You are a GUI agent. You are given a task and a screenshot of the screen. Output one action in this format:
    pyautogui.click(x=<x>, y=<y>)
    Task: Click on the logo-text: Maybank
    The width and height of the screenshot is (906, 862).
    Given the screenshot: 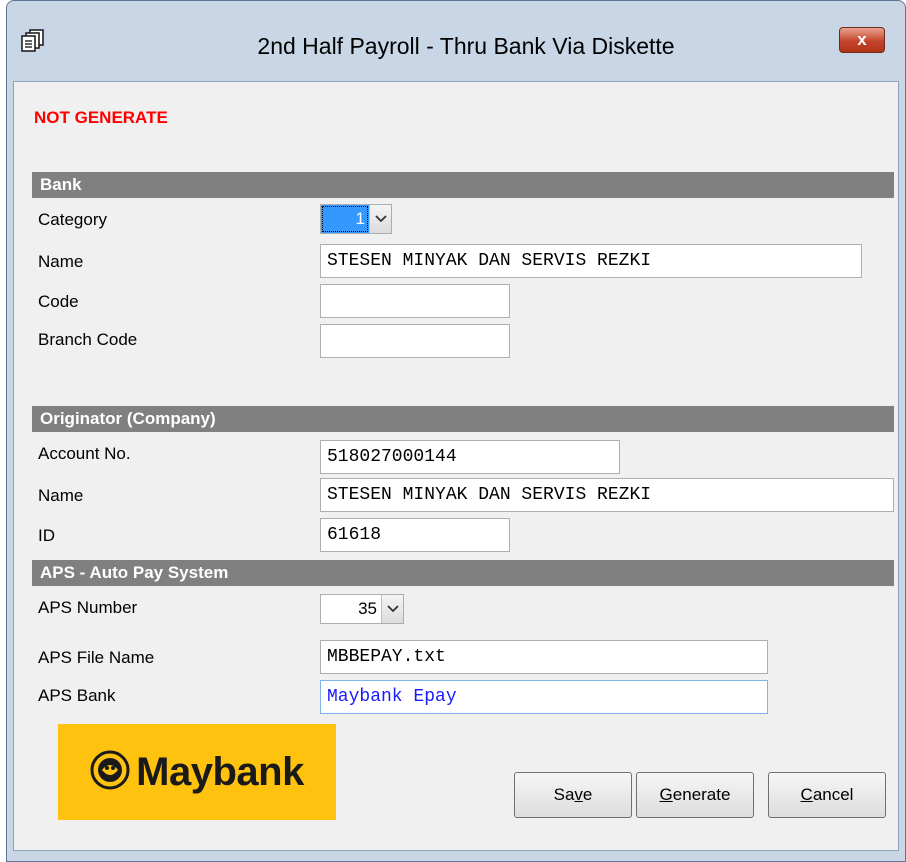 What is the action you would take?
    pyautogui.click(x=220, y=771)
    